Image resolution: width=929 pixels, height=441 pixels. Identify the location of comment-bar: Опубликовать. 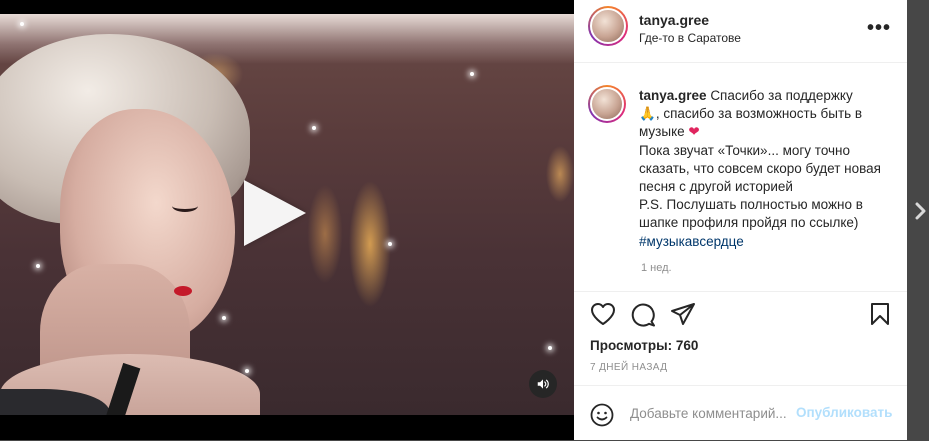
(740, 413).